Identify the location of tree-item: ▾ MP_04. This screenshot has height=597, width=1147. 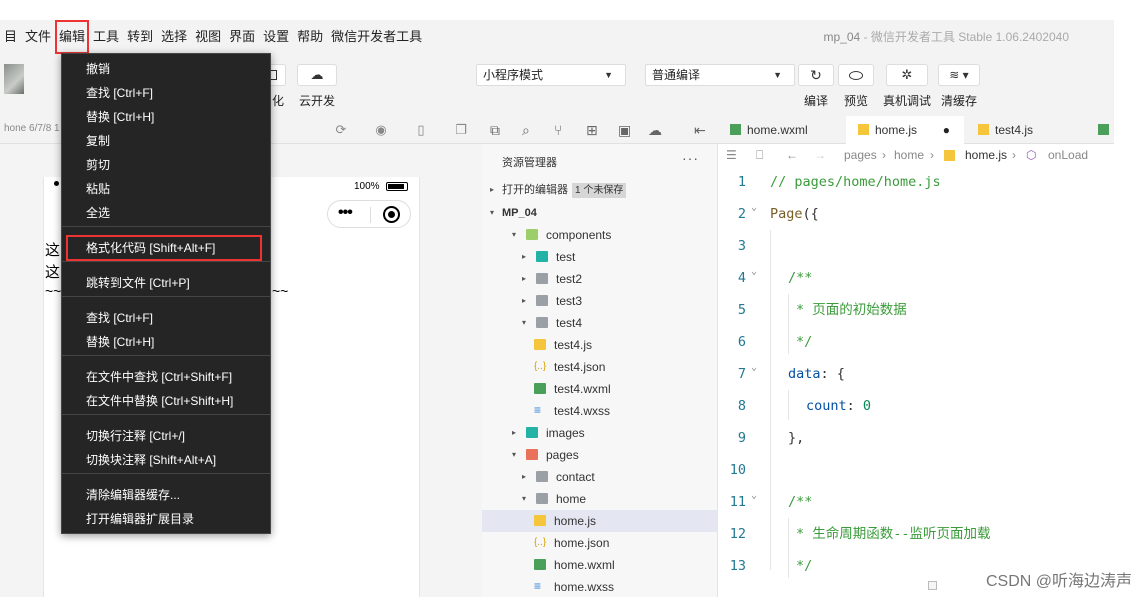
(600, 213).